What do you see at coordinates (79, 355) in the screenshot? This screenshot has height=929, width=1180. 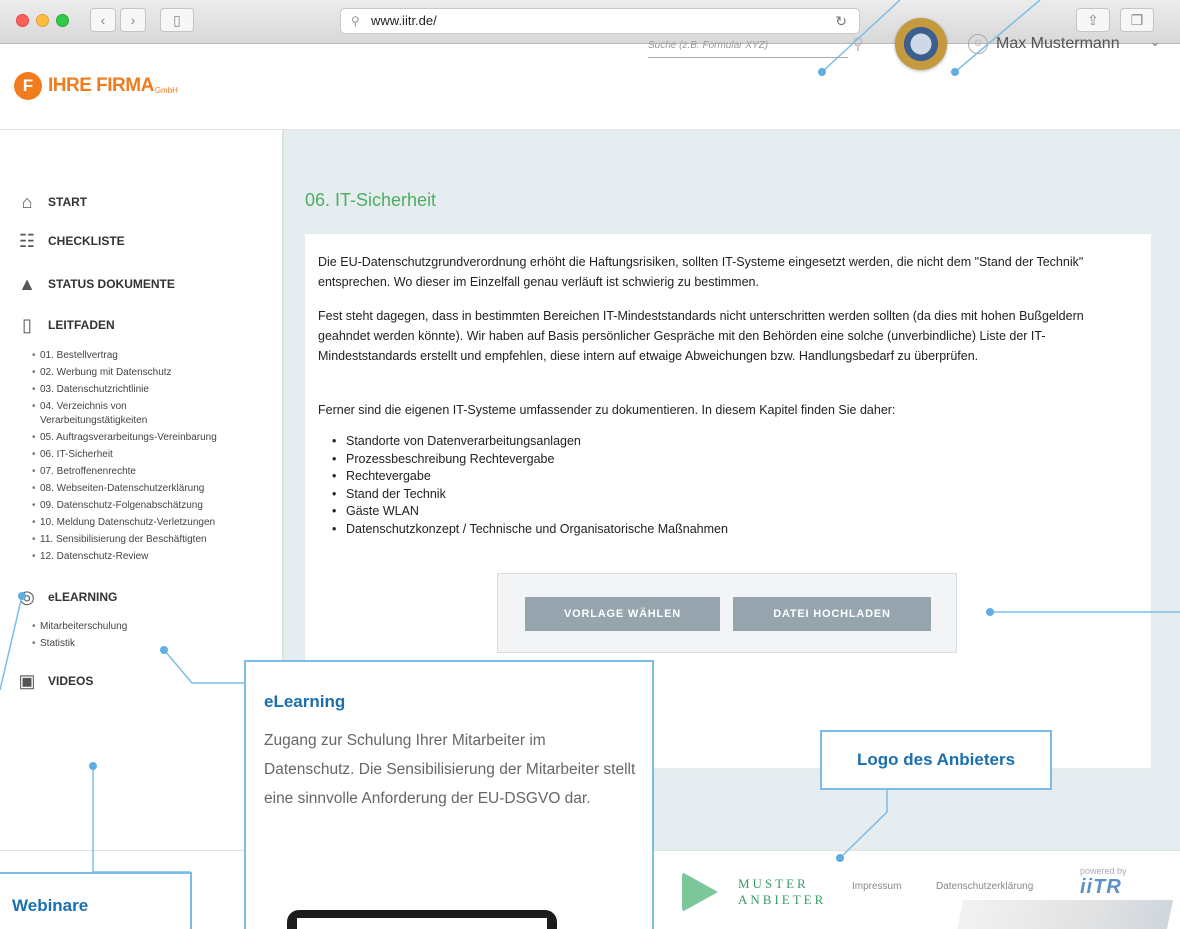 I see `leitfaden-item-label: 01. Bestellvertrag` at bounding box center [79, 355].